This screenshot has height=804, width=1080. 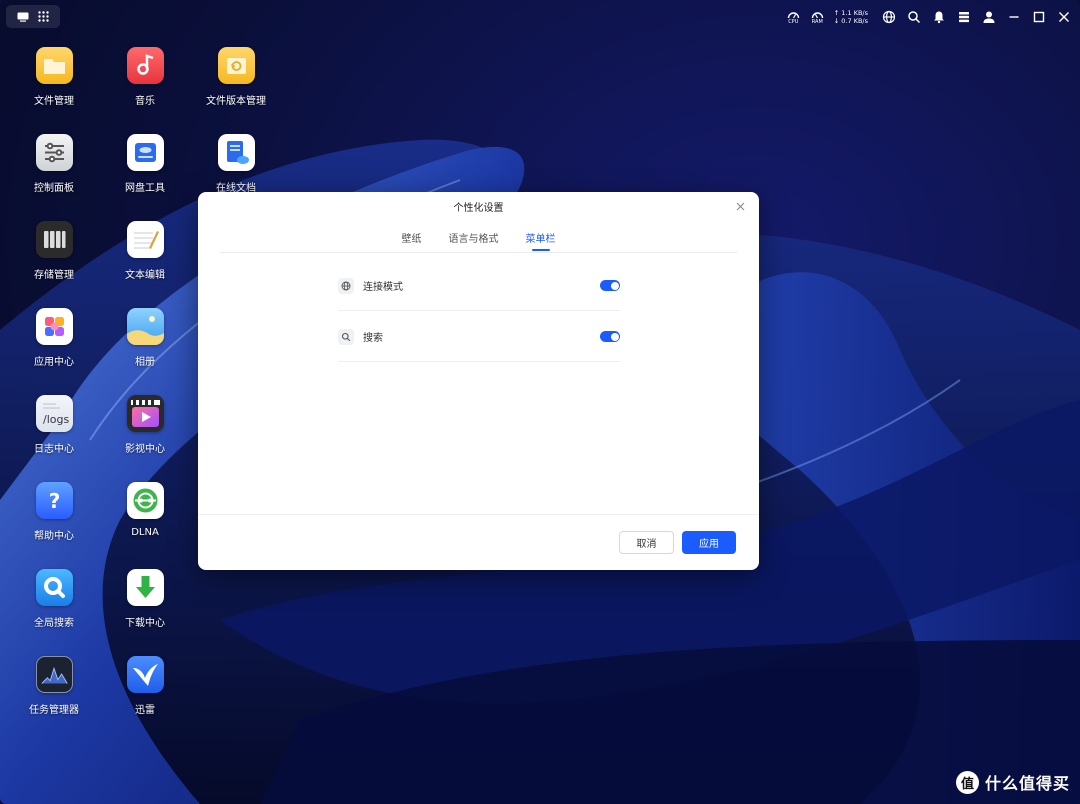 I want to click on app-label: 相册, so click(x=145, y=362).